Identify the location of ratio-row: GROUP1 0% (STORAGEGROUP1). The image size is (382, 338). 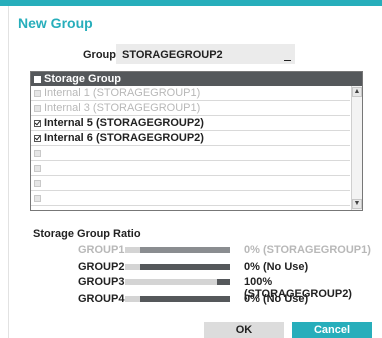
(191, 250).